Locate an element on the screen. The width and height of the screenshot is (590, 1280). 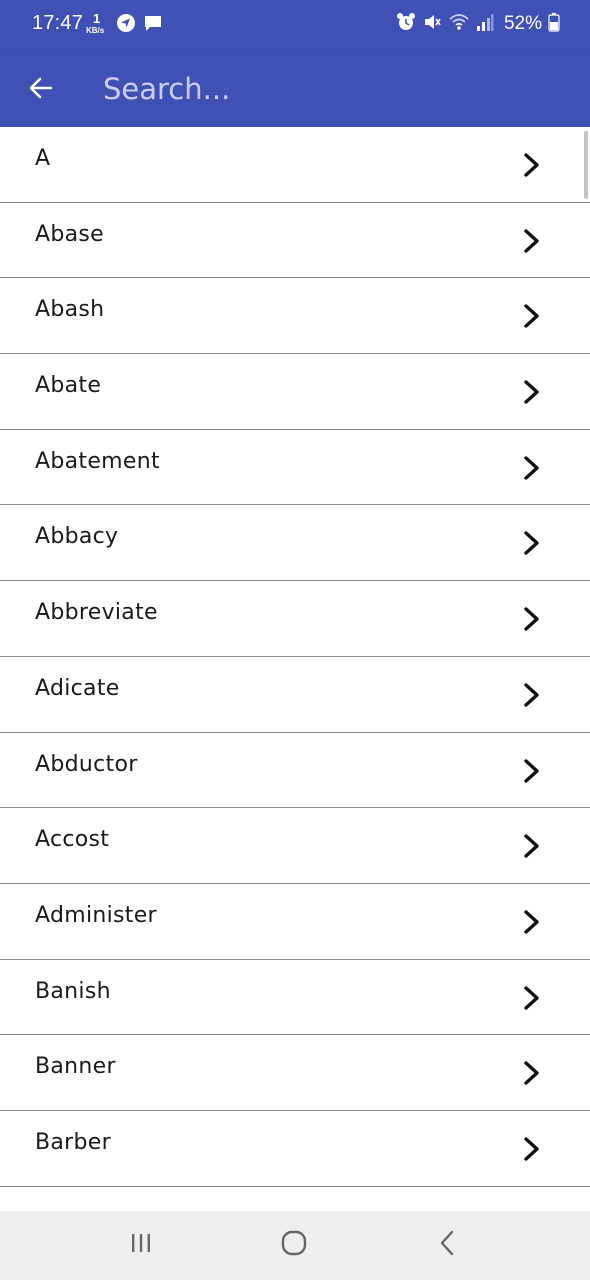
list-item: Banner is located at coordinates (295, 1073).